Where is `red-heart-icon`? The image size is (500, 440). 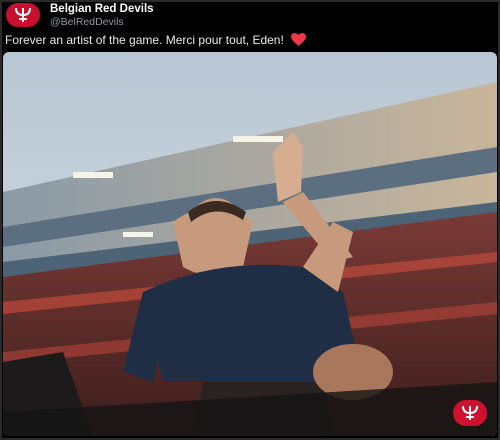 red-heart-icon is located at coordinates (299, 39).